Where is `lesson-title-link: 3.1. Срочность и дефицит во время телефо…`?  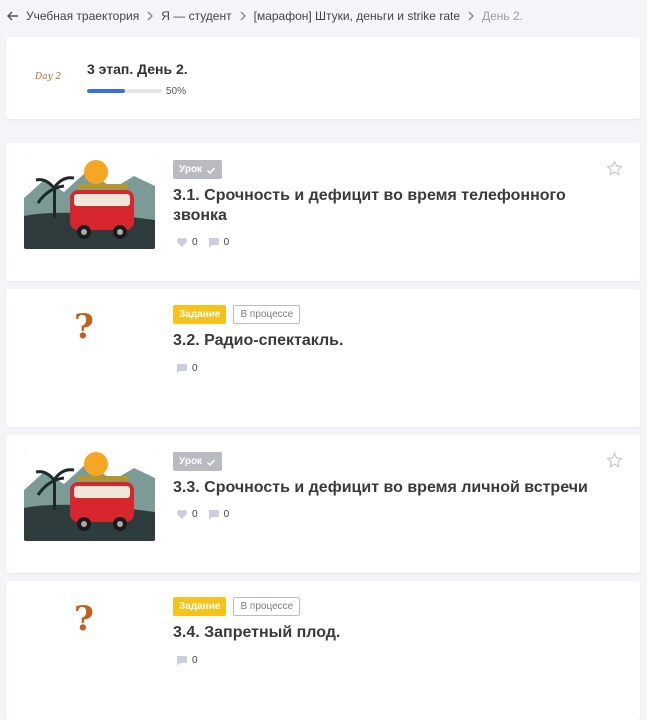 lesson-title-link: 3.1. Срочность и дефицит во время телефо… is located at coordinates (383, 206).